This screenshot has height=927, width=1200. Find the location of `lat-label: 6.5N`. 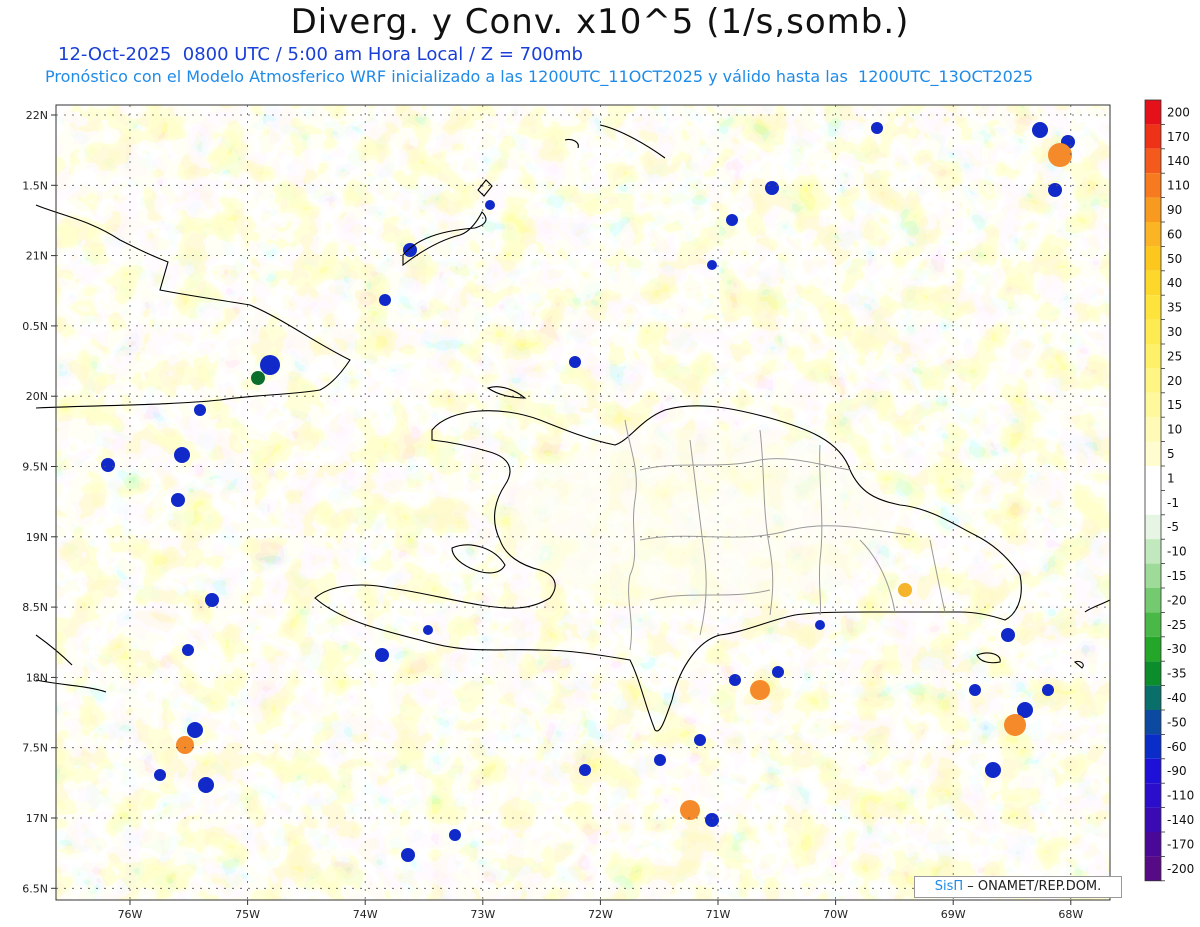

lat-label: 6.5N is located at coordinates (35, 888).